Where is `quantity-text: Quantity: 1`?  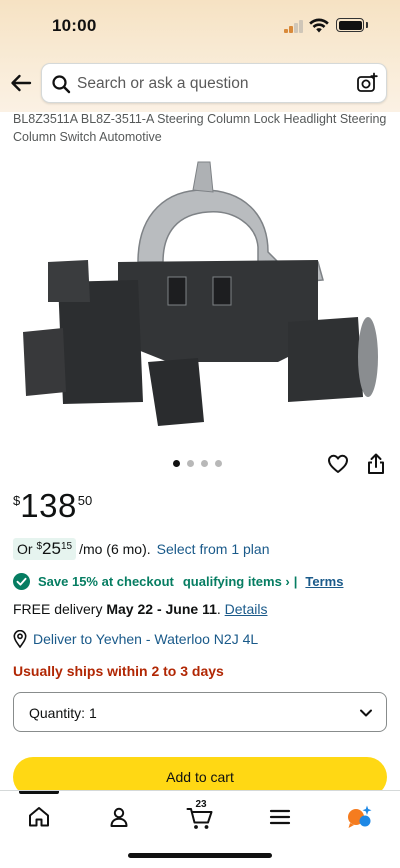 quantity-text: Quantity: 1 is located at coordinates (63, 713).